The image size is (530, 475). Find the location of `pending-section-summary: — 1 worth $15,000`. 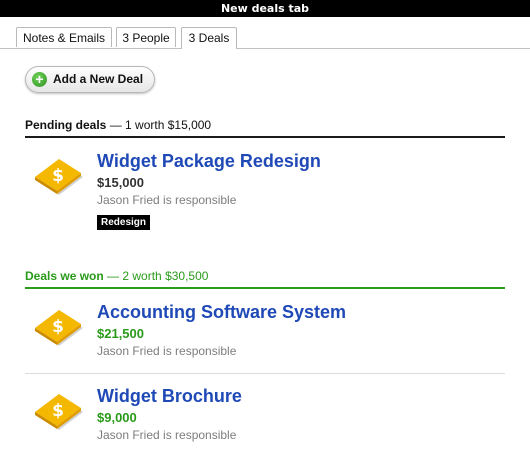

pending-section-summary: — 1 worth $15,000 is located at coordinates (160, 125).